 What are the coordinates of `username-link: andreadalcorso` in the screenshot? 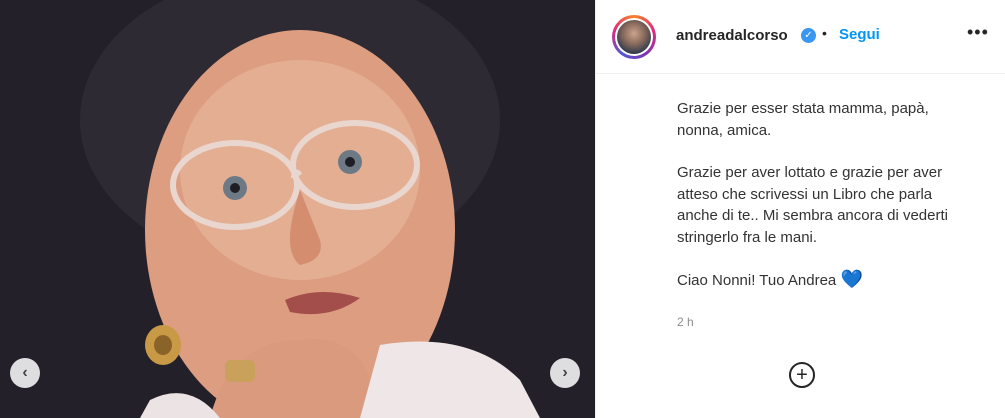 It's located at (732, 35).